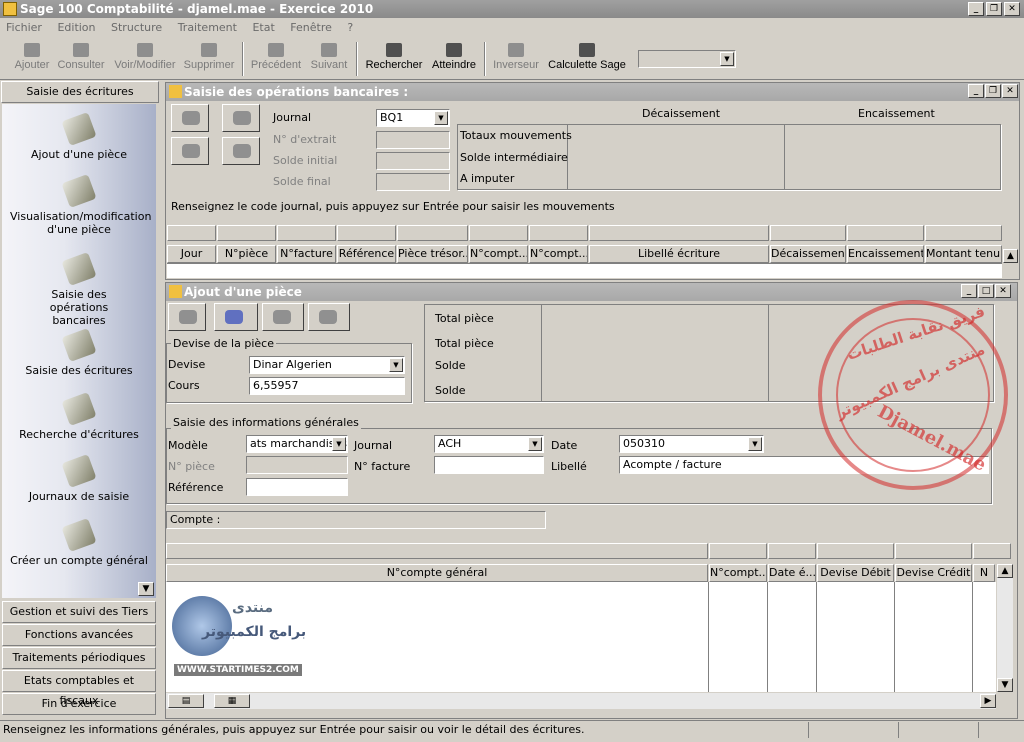 This screenshot has width=1024, height=742. What do you see at coordinates (79, 612) in the screenshot?
I see `sidebar-section-tiers: Gestion et suivi des Tiers` at bounding box center [79, 612].